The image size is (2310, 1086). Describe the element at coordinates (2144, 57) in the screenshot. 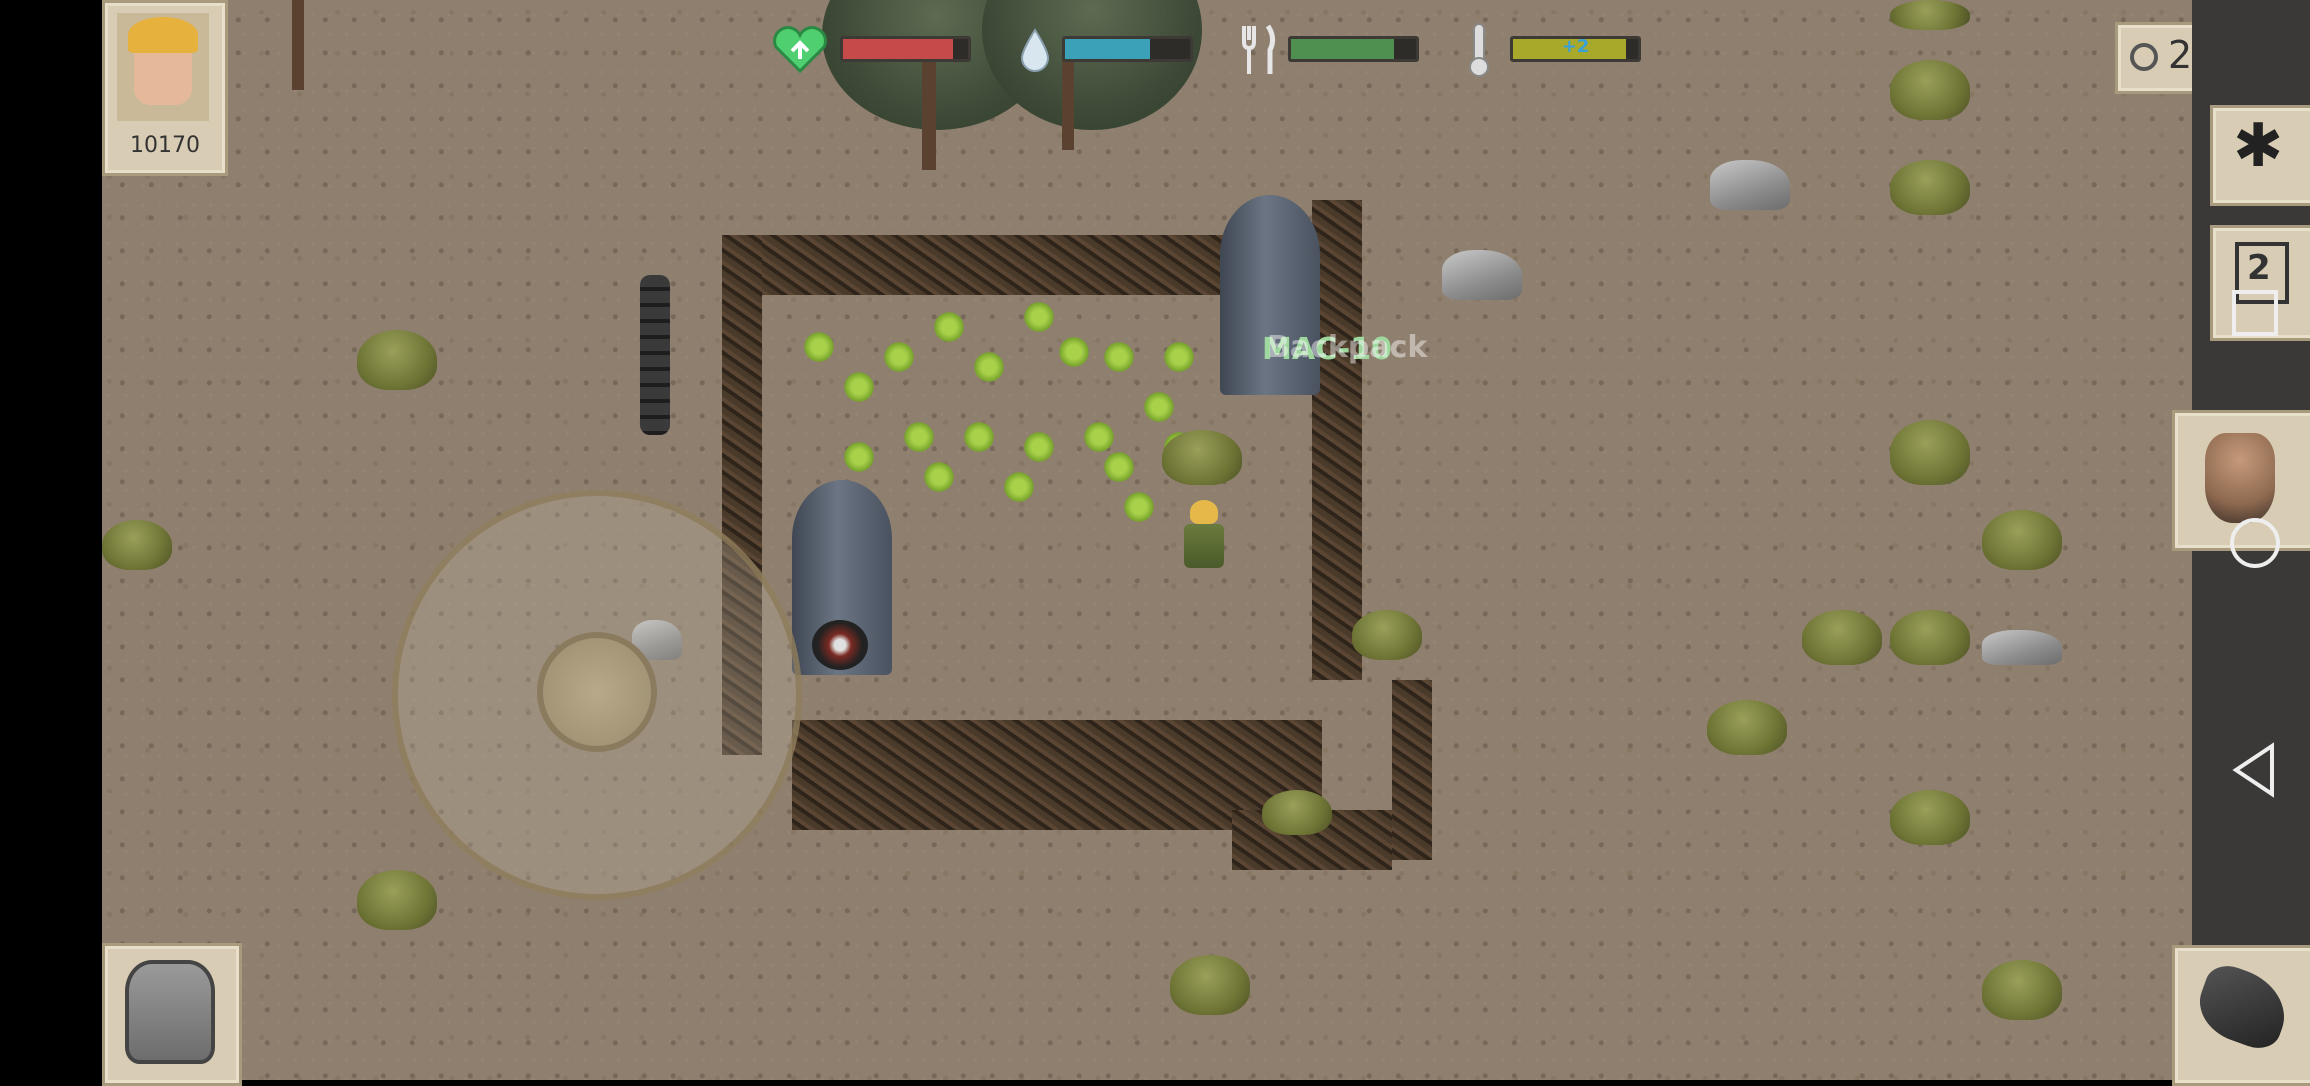

I see `clock-icon` at that location.